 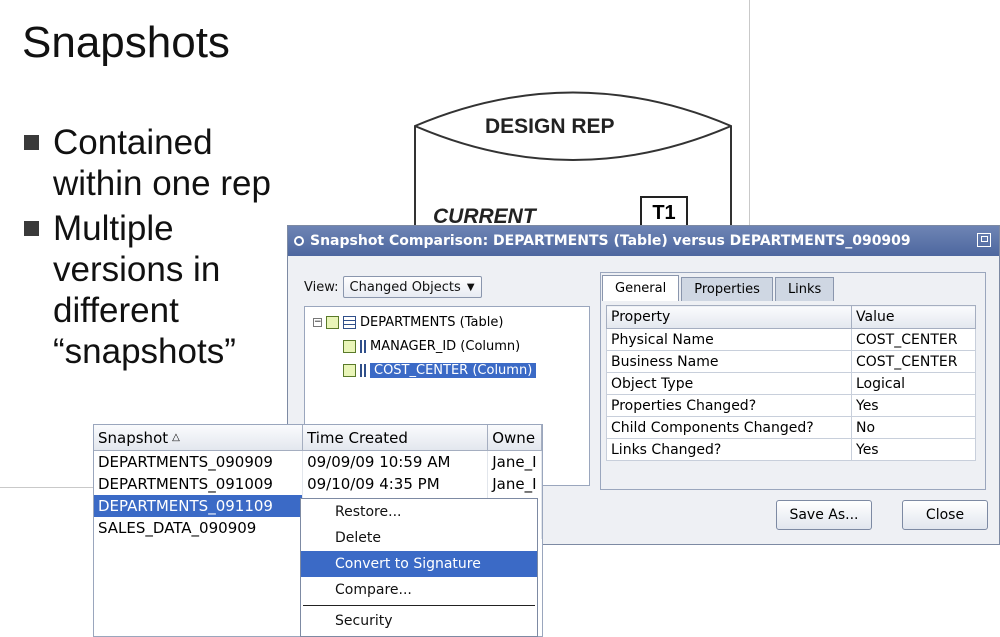 I want to click on tree-item: MANAGER_ID (Column), so click(x=431, y=346).